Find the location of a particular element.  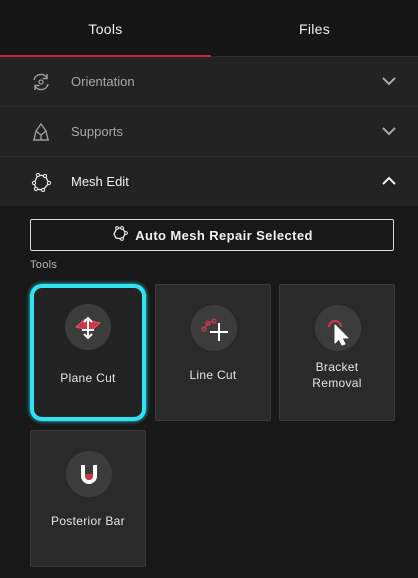

tab-bar: Tools Files is located at coordinates (209, 28).